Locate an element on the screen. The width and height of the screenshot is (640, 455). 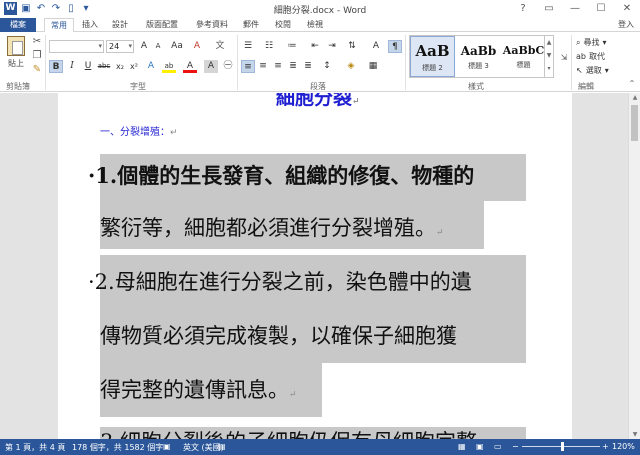
scroll-thumb is located at coordinates (634, 123).